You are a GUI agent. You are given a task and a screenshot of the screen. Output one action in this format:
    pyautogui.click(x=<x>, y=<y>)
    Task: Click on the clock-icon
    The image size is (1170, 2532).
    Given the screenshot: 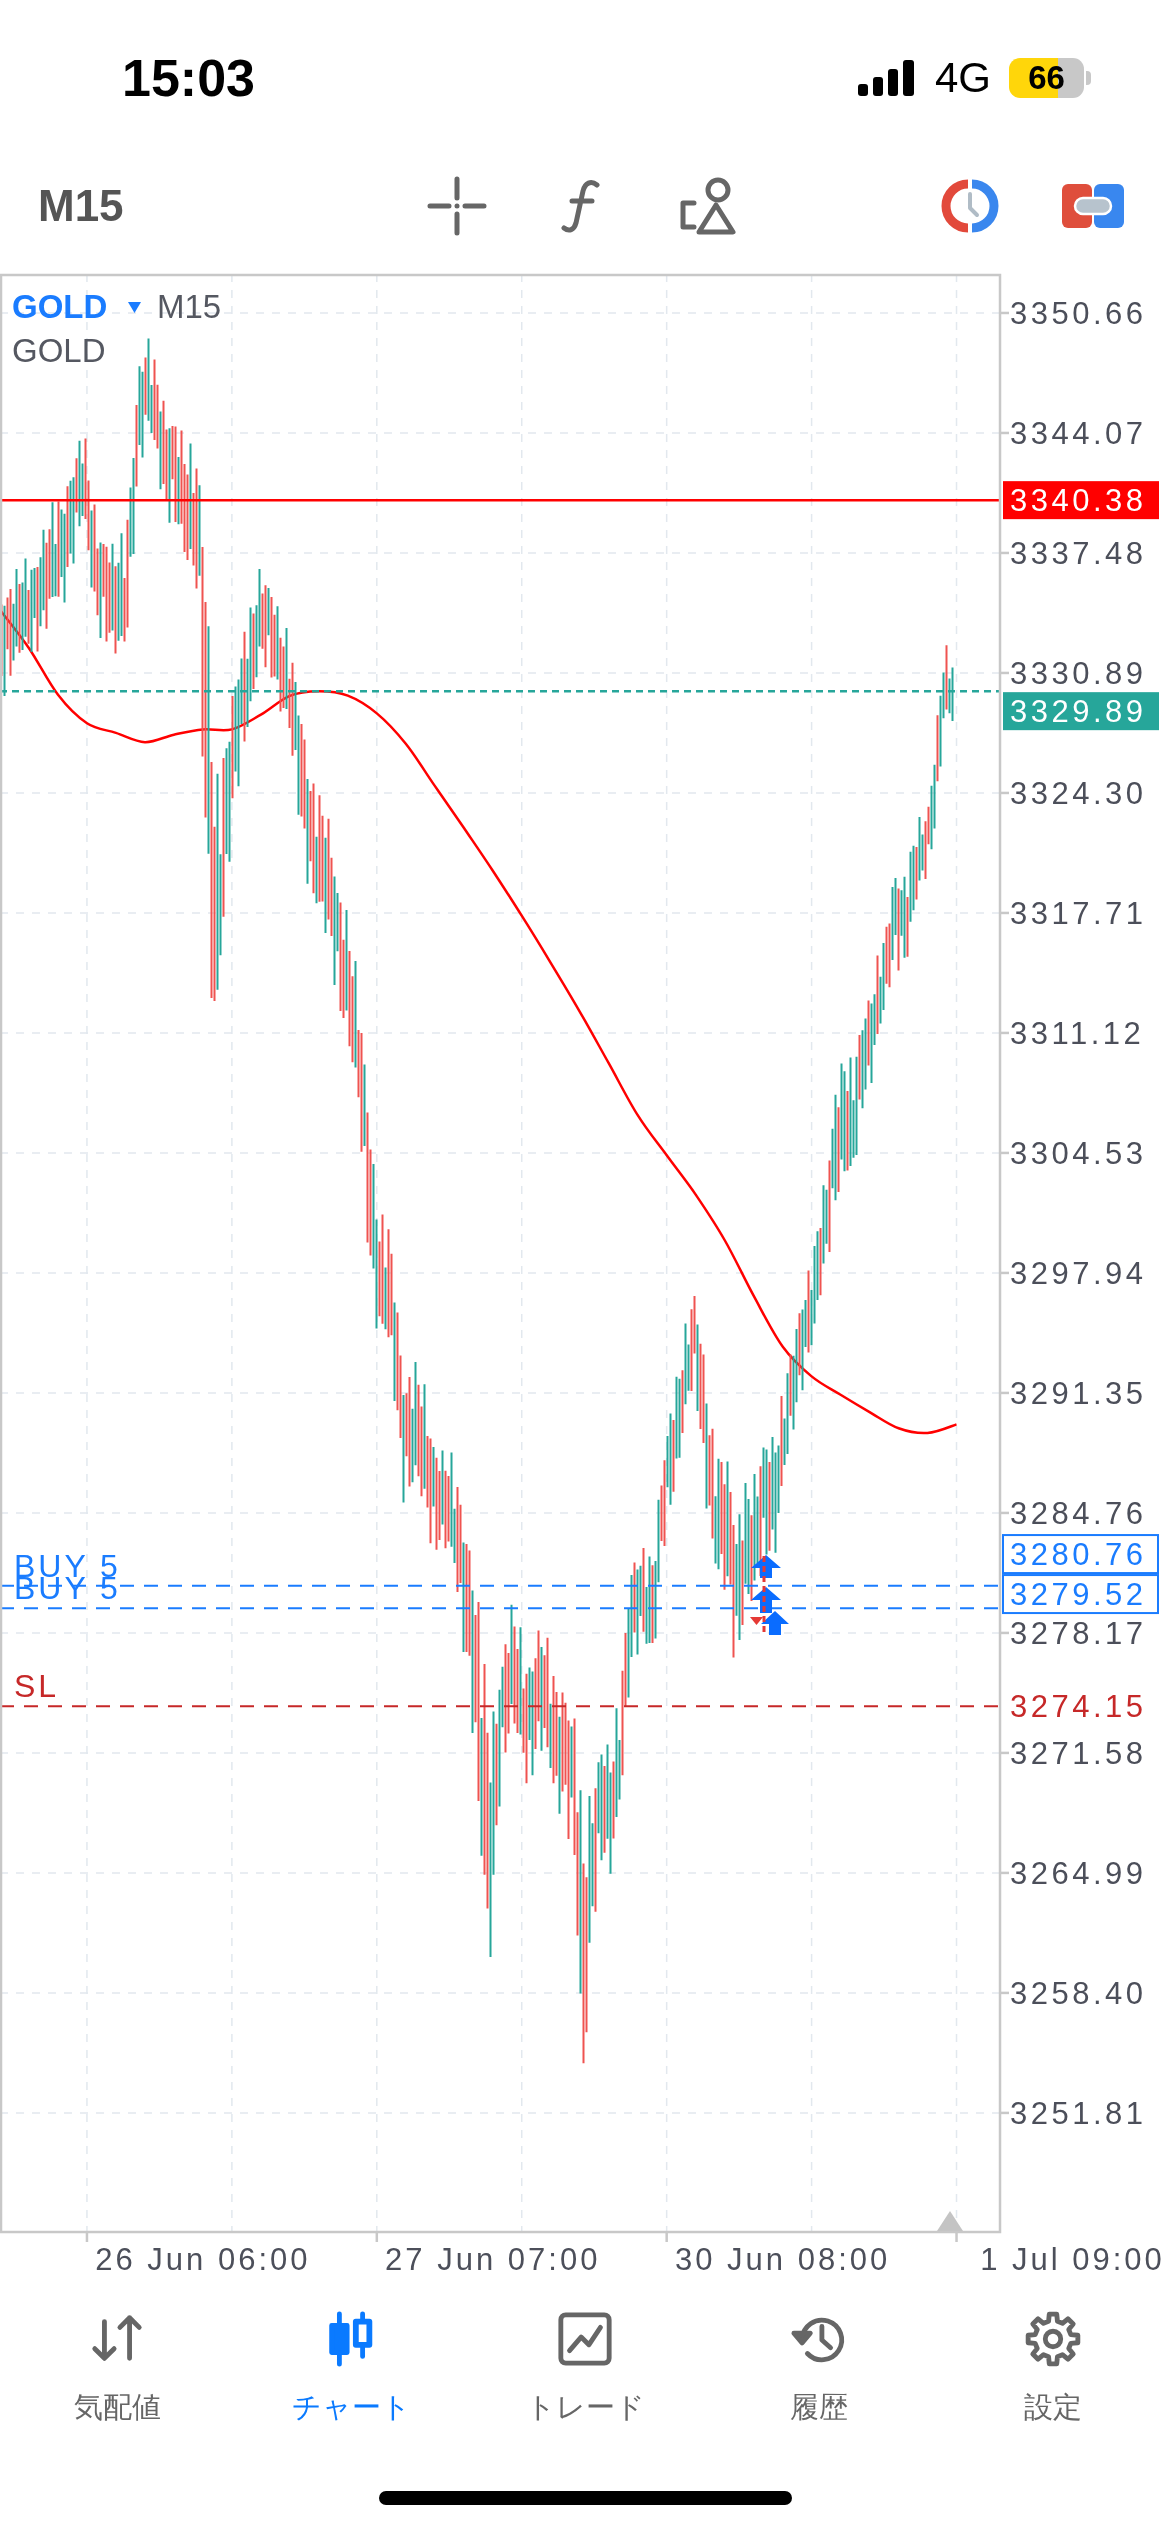 What is the action you would take?
    pyautogui.click(x=969, y=206)
    